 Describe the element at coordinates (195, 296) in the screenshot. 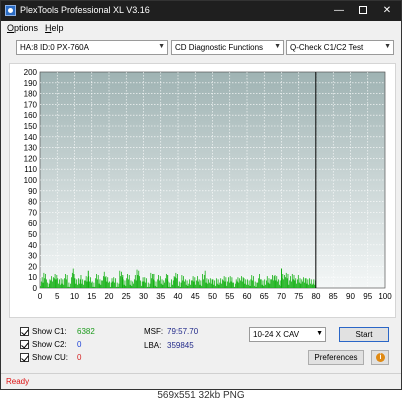

I see `x-tick-label: 45` at that location.